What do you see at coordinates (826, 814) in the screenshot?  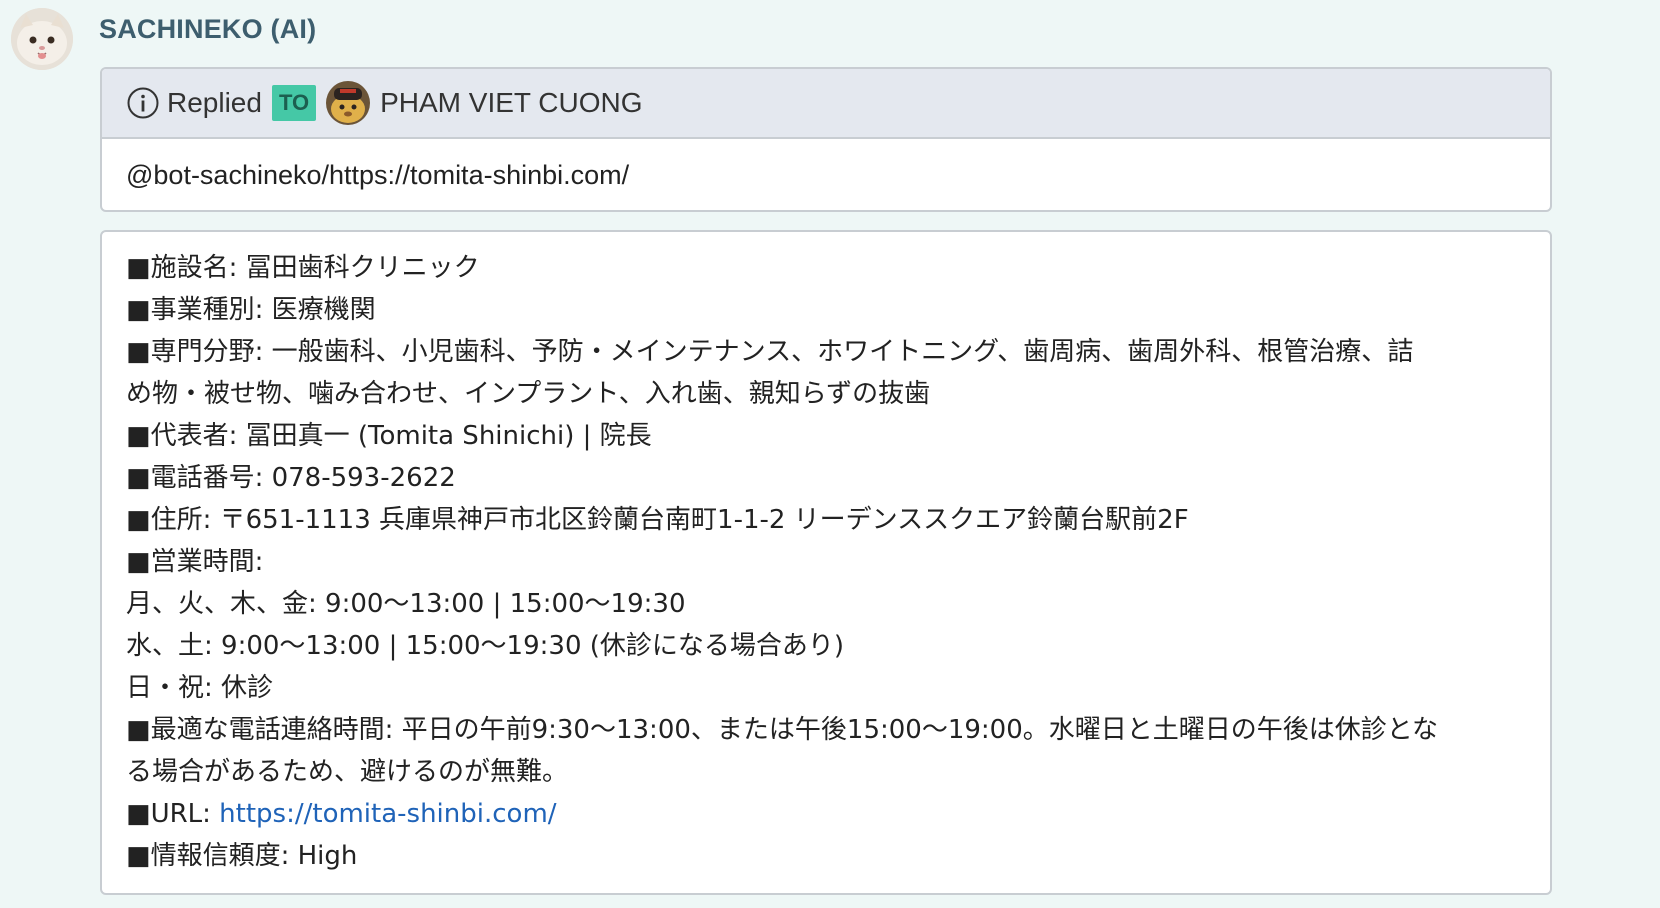 I see `message-line-url: ■URL: https://tomita-shinbi.com/` at bounding box center [826, 814].